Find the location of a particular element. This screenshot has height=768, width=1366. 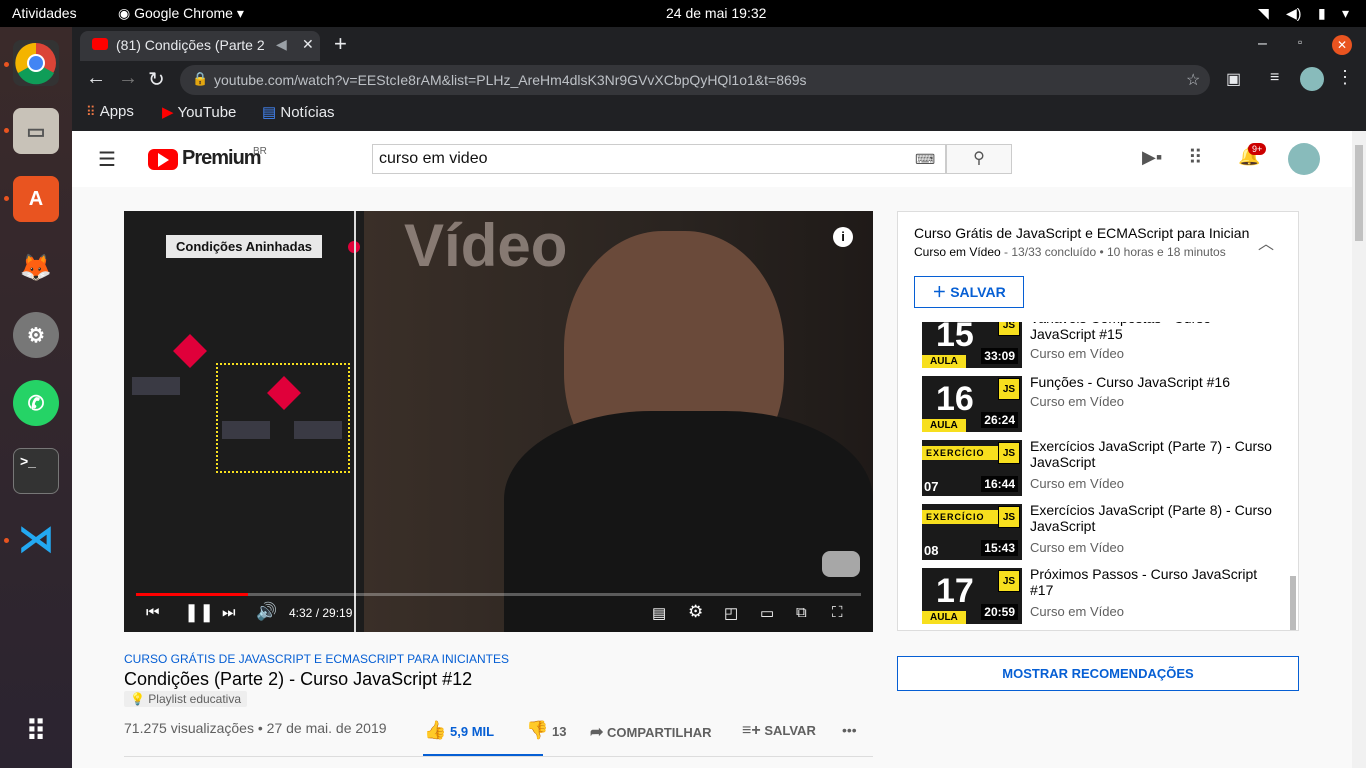

save-playlist-button: ＋ SALVAR is located at coordinates (969, 292).